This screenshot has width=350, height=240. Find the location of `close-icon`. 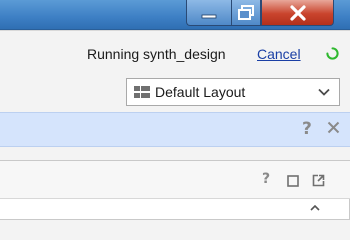

close-icon is located at coordinates (297, 12).